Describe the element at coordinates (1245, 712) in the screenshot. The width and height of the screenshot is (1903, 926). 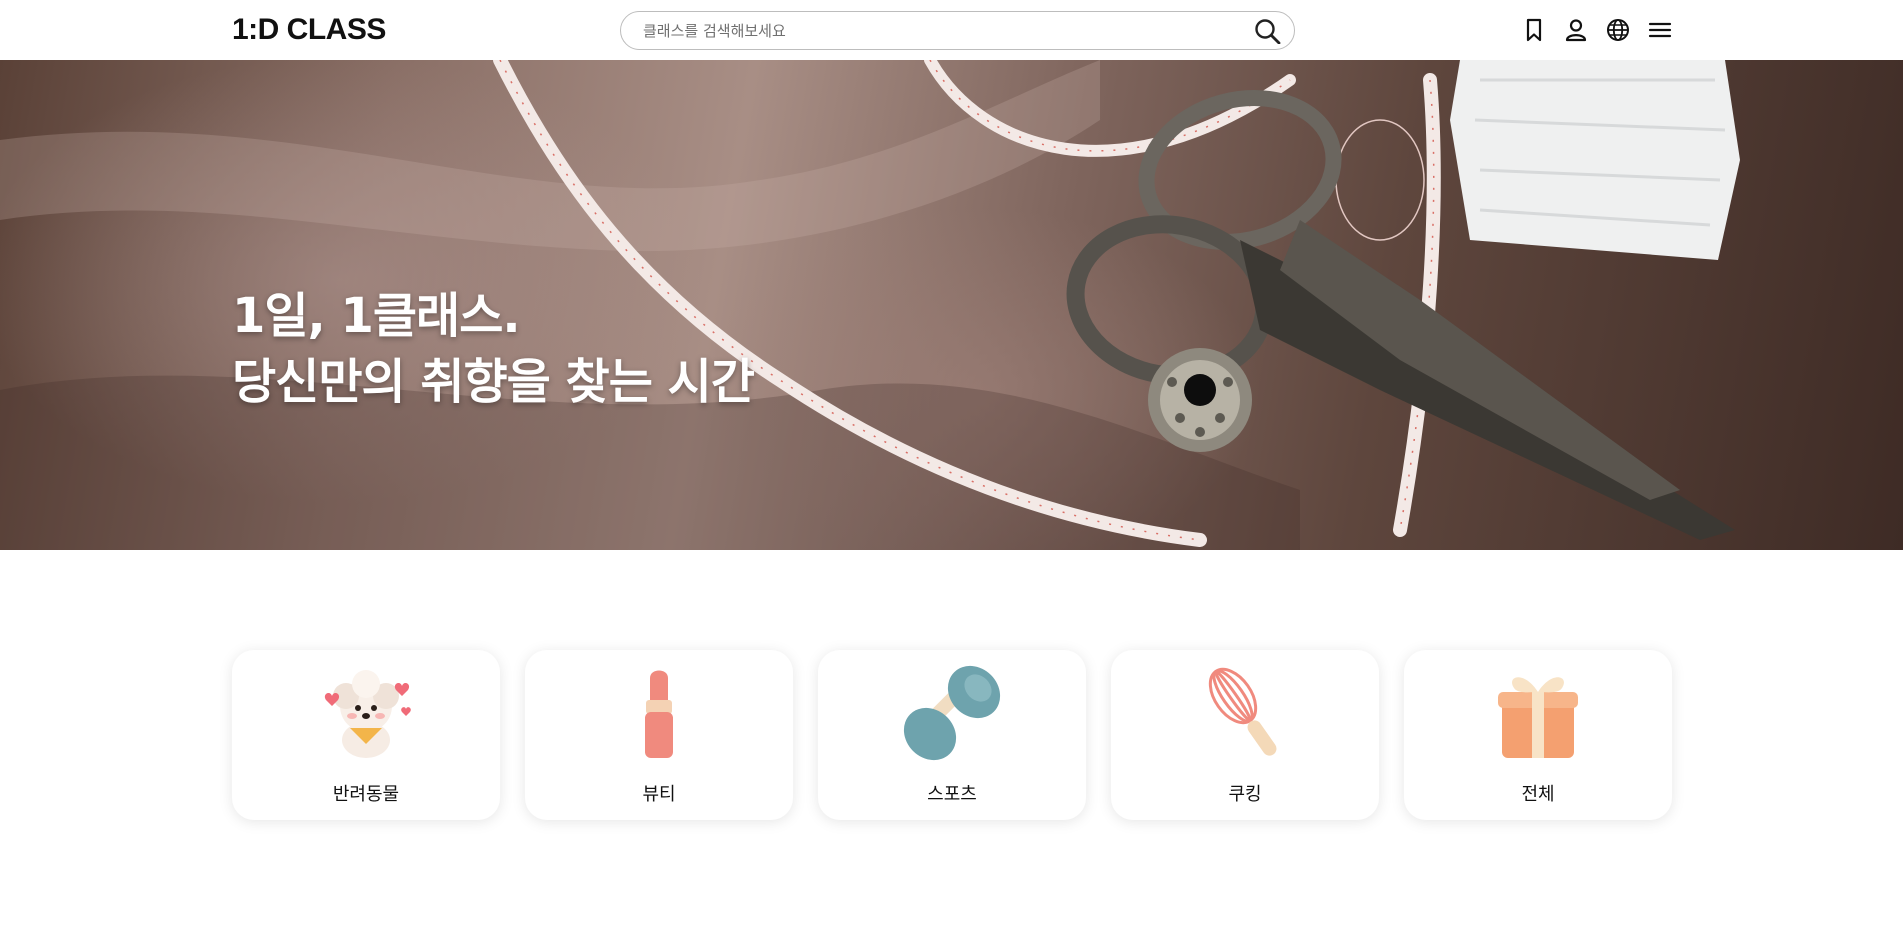
I see `whisk-icon` at that location.